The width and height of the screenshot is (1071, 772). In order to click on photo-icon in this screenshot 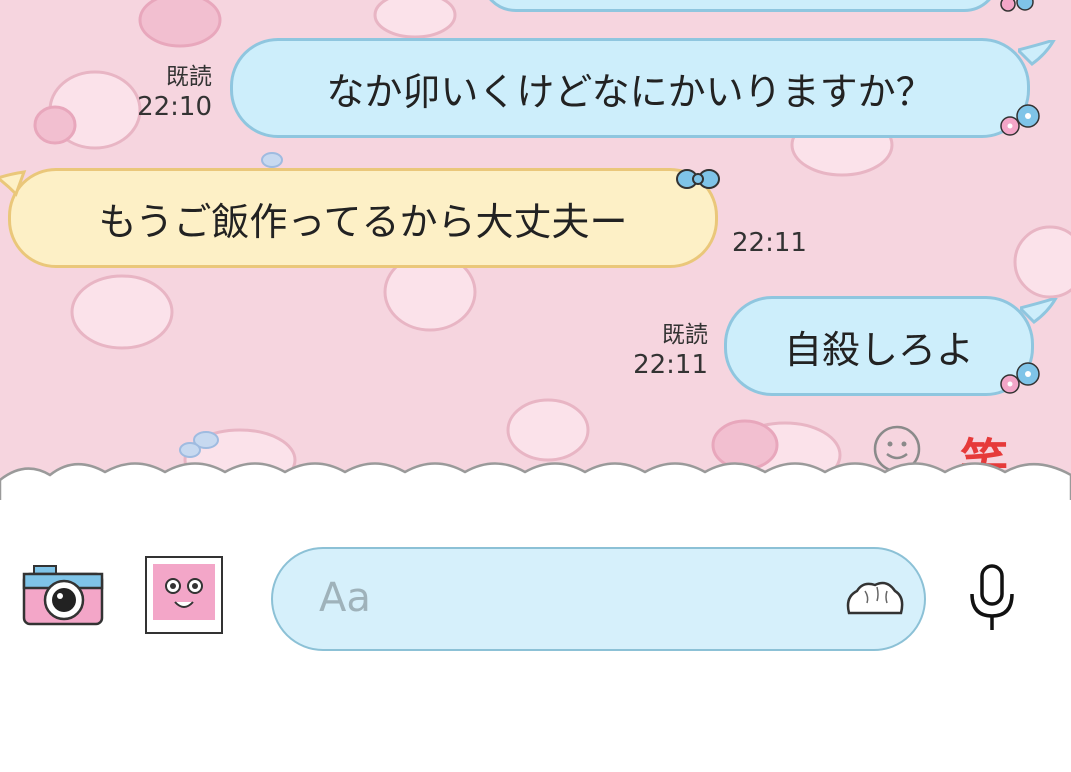, I will do `click(184, 595)`.